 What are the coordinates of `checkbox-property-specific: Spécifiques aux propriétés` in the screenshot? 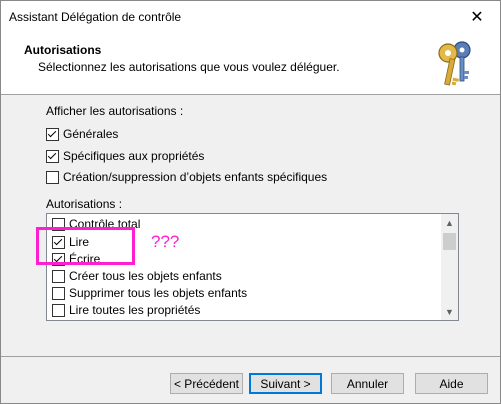 It's located at (125, 156).